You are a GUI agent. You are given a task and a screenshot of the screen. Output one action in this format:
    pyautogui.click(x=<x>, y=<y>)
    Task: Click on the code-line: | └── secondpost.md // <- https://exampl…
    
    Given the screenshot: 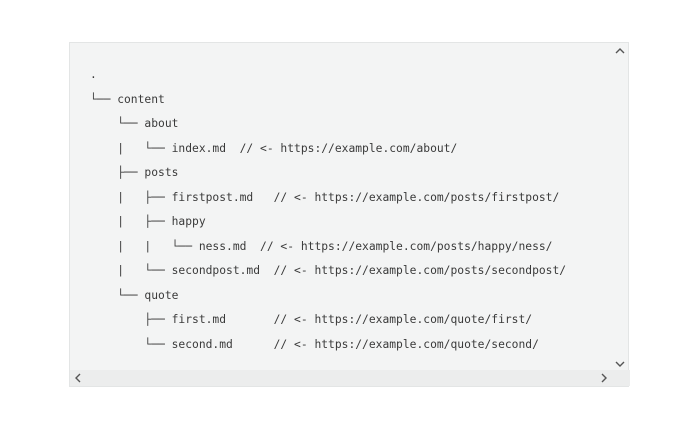 What is the action you would take?
    pyautogui.click(x=328, y=270)
    